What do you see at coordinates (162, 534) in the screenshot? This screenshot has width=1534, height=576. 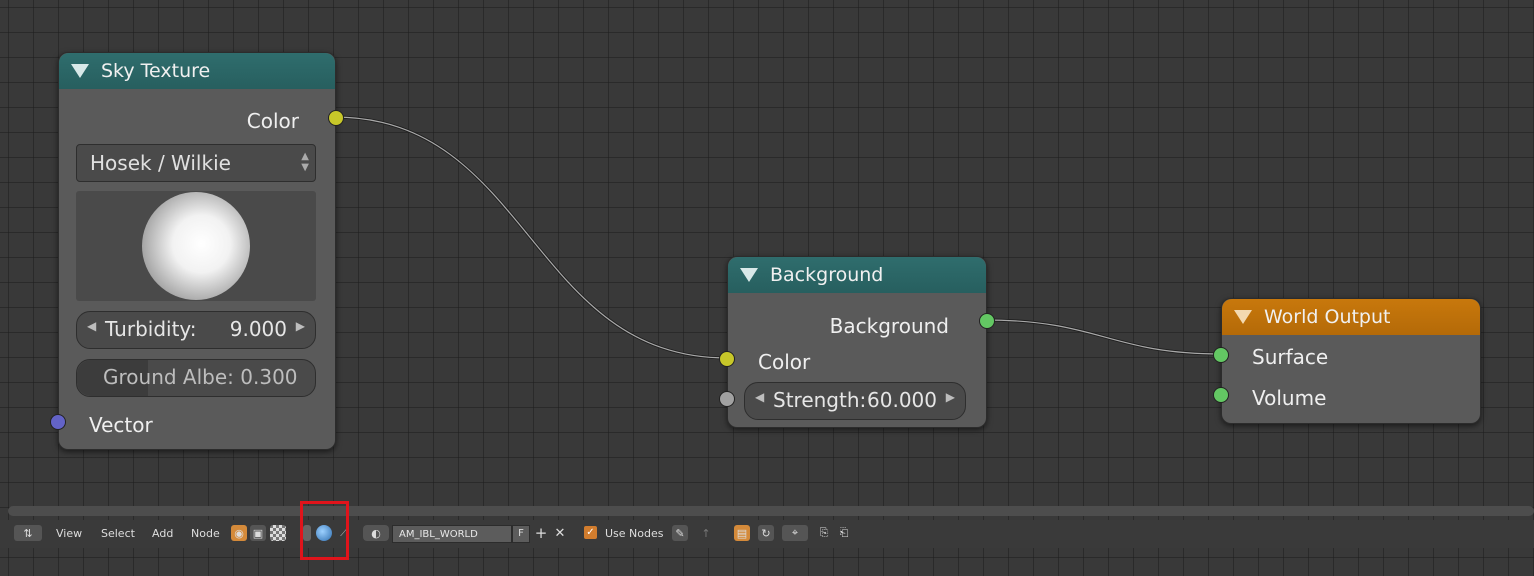 I see `menu-add: Add` at bounding box center [162, 534].